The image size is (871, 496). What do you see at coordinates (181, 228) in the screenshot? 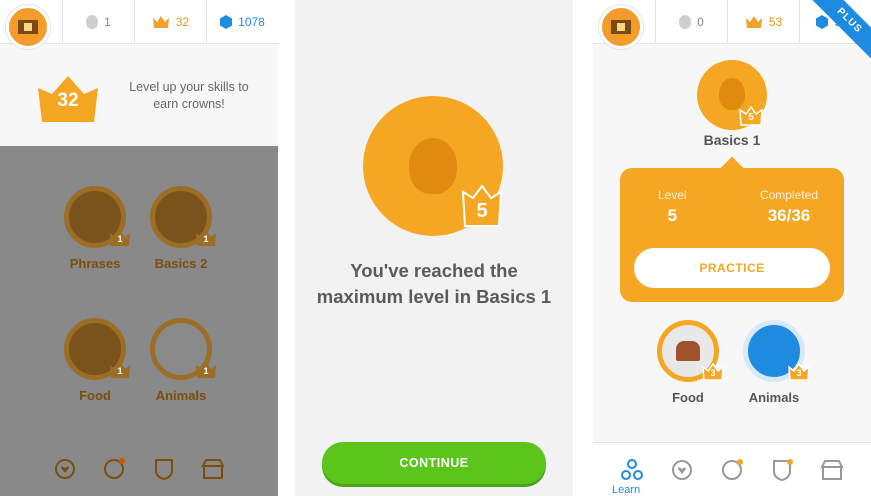
I see `skill-basics-2: 1 Basics 2` at bounding box center [181, 228].